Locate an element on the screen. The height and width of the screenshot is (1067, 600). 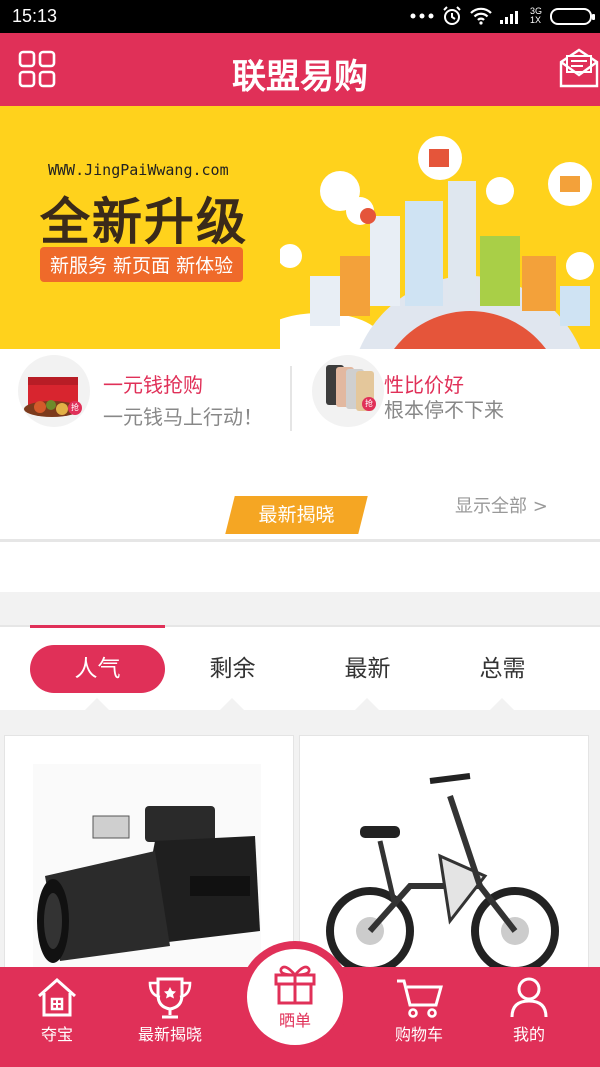
latest-reveal-label: 最新揭晓 is located at coordinates (296, 515).